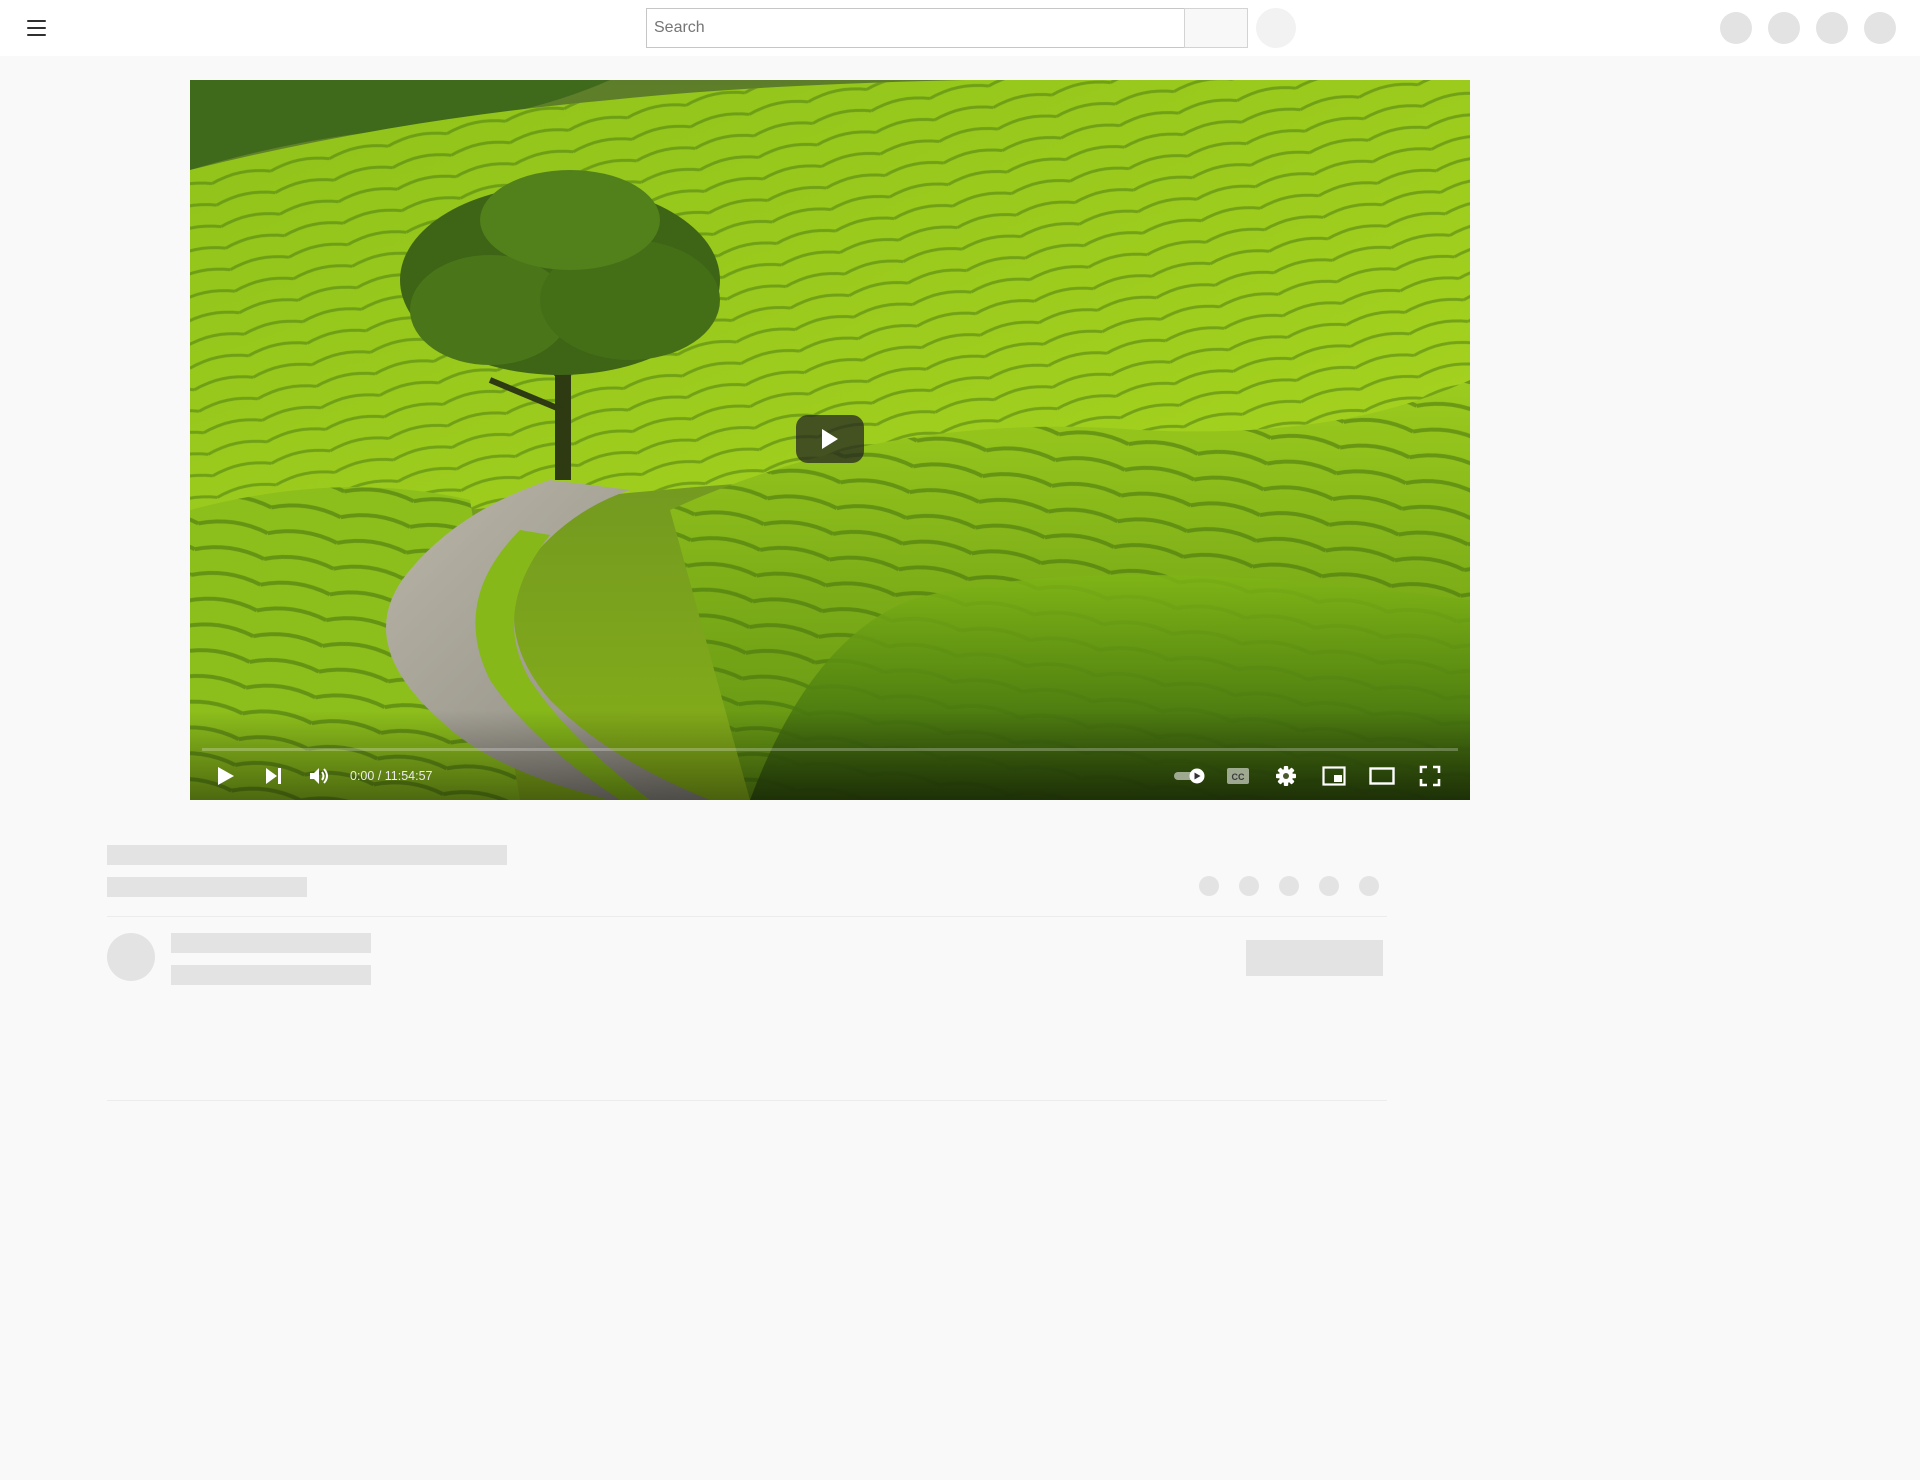  I want to click on mute-button, so click(320, 776).